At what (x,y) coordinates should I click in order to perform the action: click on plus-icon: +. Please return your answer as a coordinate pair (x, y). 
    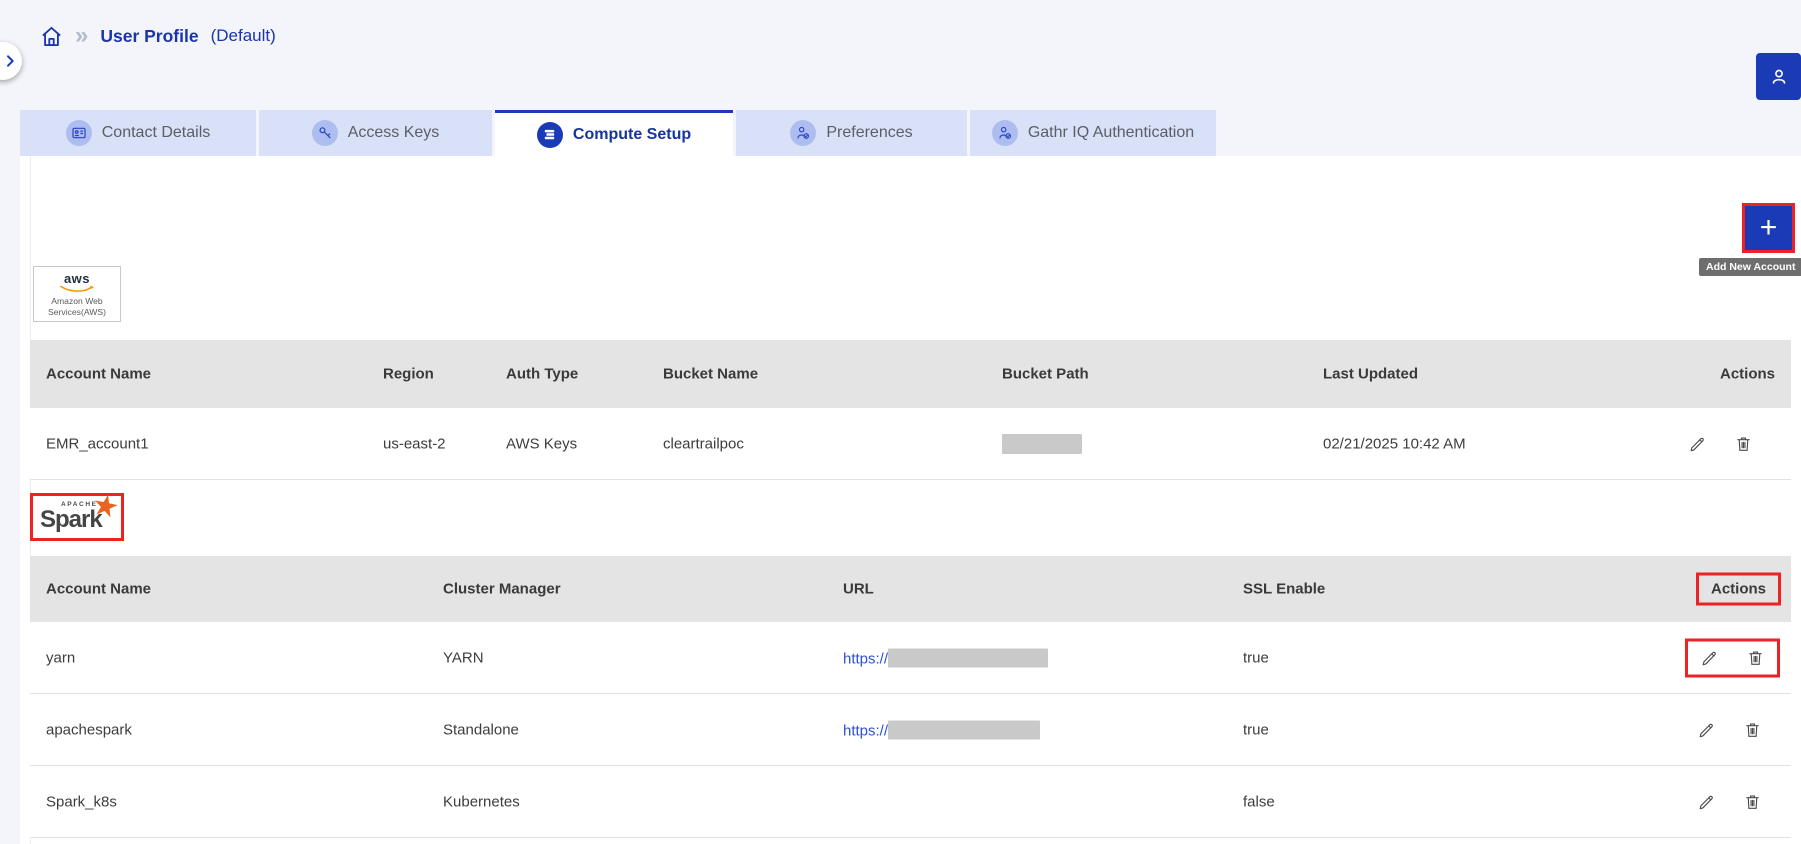
    Looking at the image, I should click on (1768, 227).